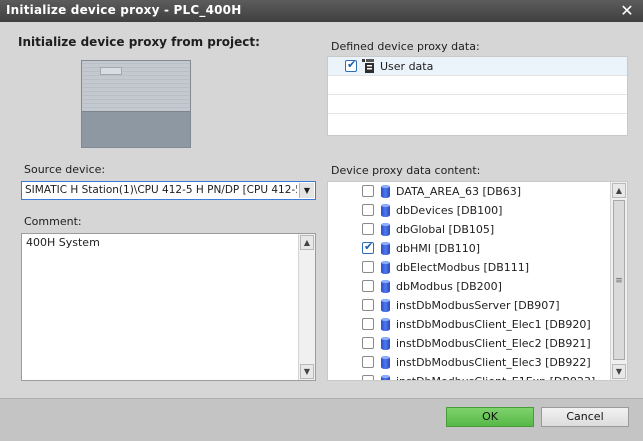  Describe the element at coordinates (463, 267) in the screenshot. I see `item-name: dbElectModbus [DB111]` at that location.